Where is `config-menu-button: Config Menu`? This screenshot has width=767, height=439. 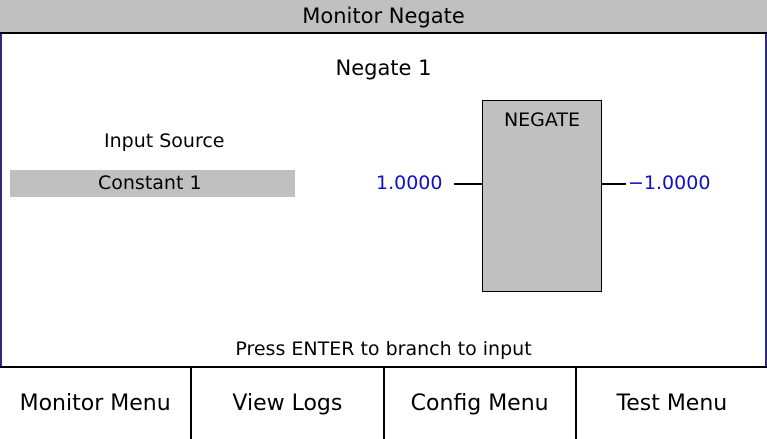 config-menu-button: Config Menu is located at coordinates (481, 403).